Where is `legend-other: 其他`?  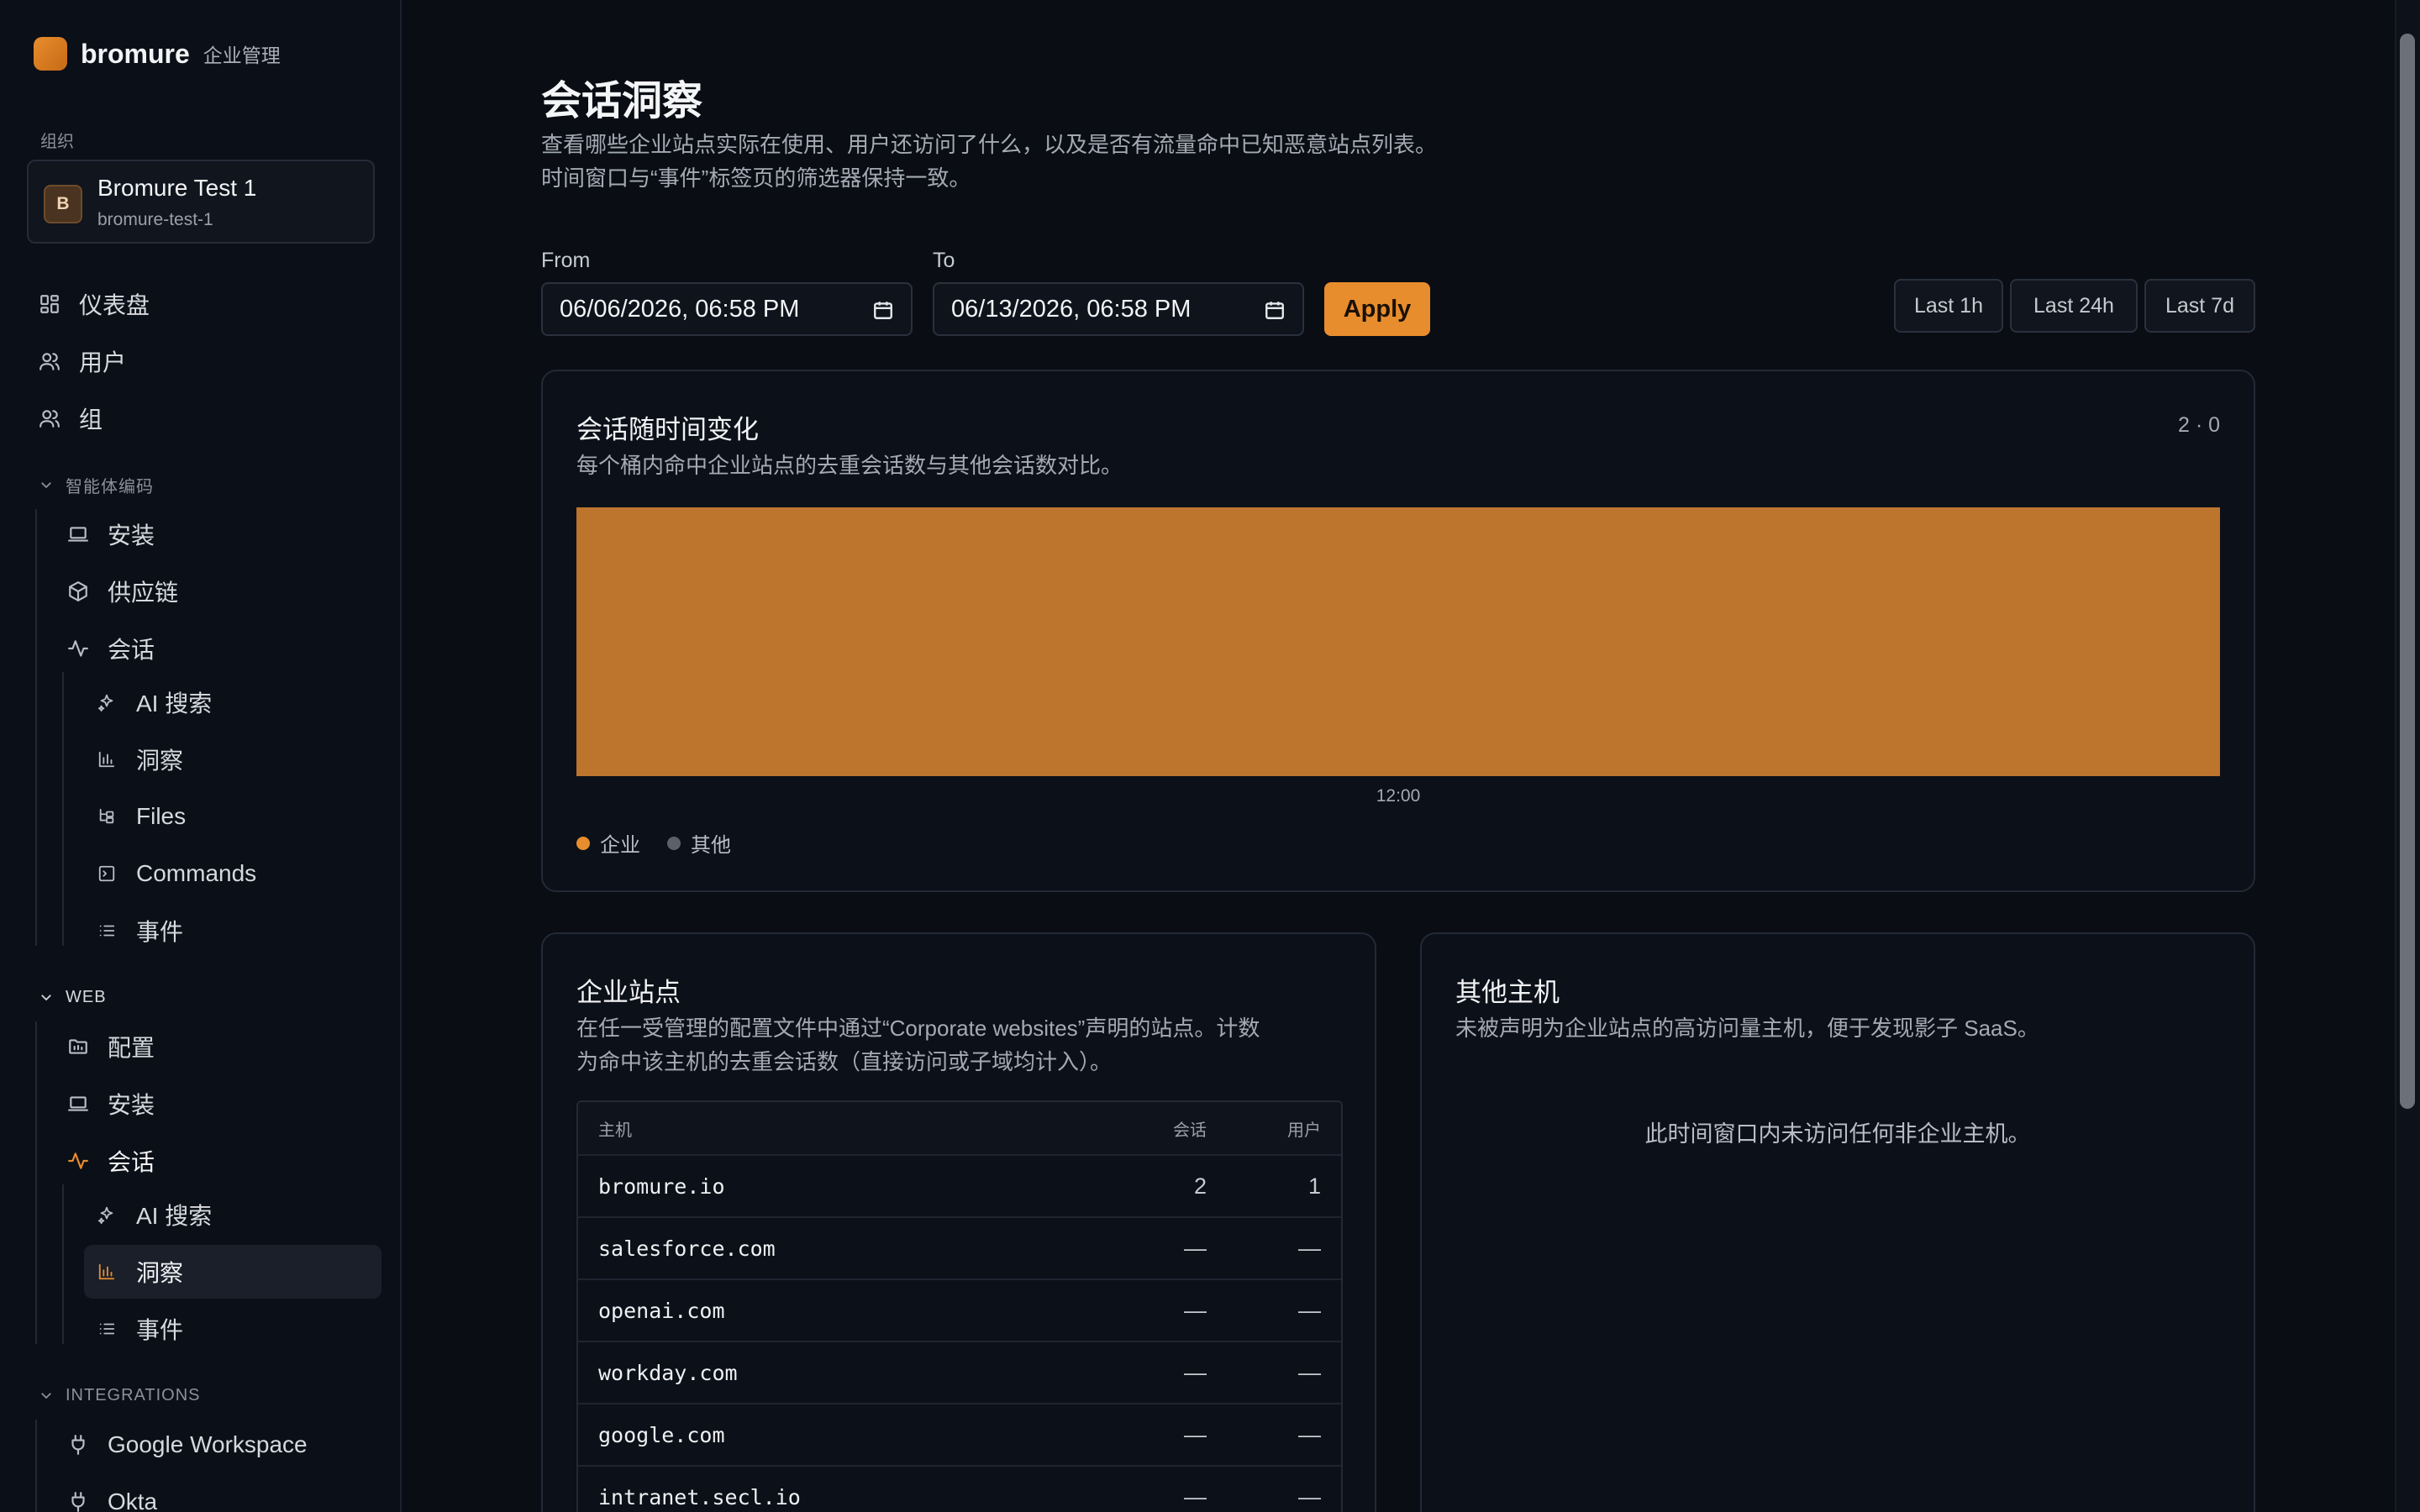
legend-other: 其他 is located at coordinates (699, 843).